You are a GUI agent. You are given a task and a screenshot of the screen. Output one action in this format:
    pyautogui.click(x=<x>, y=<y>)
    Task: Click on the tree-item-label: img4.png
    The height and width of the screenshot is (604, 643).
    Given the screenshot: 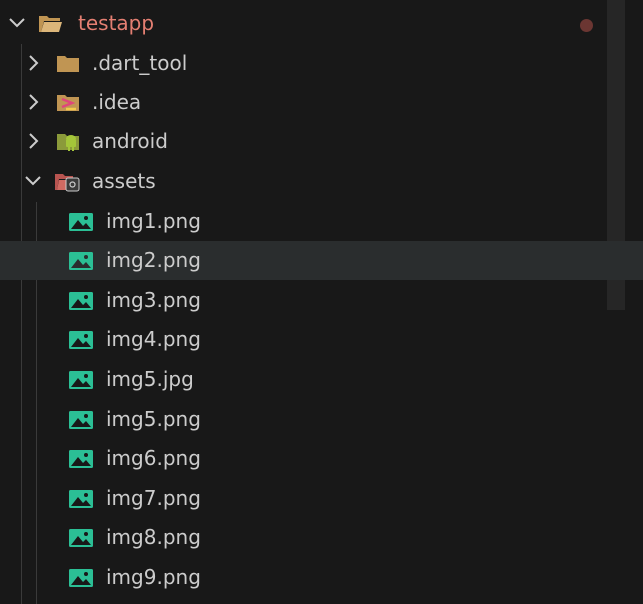 What is the action you would take?
    pyautogui.click(x=153, y=339)
    